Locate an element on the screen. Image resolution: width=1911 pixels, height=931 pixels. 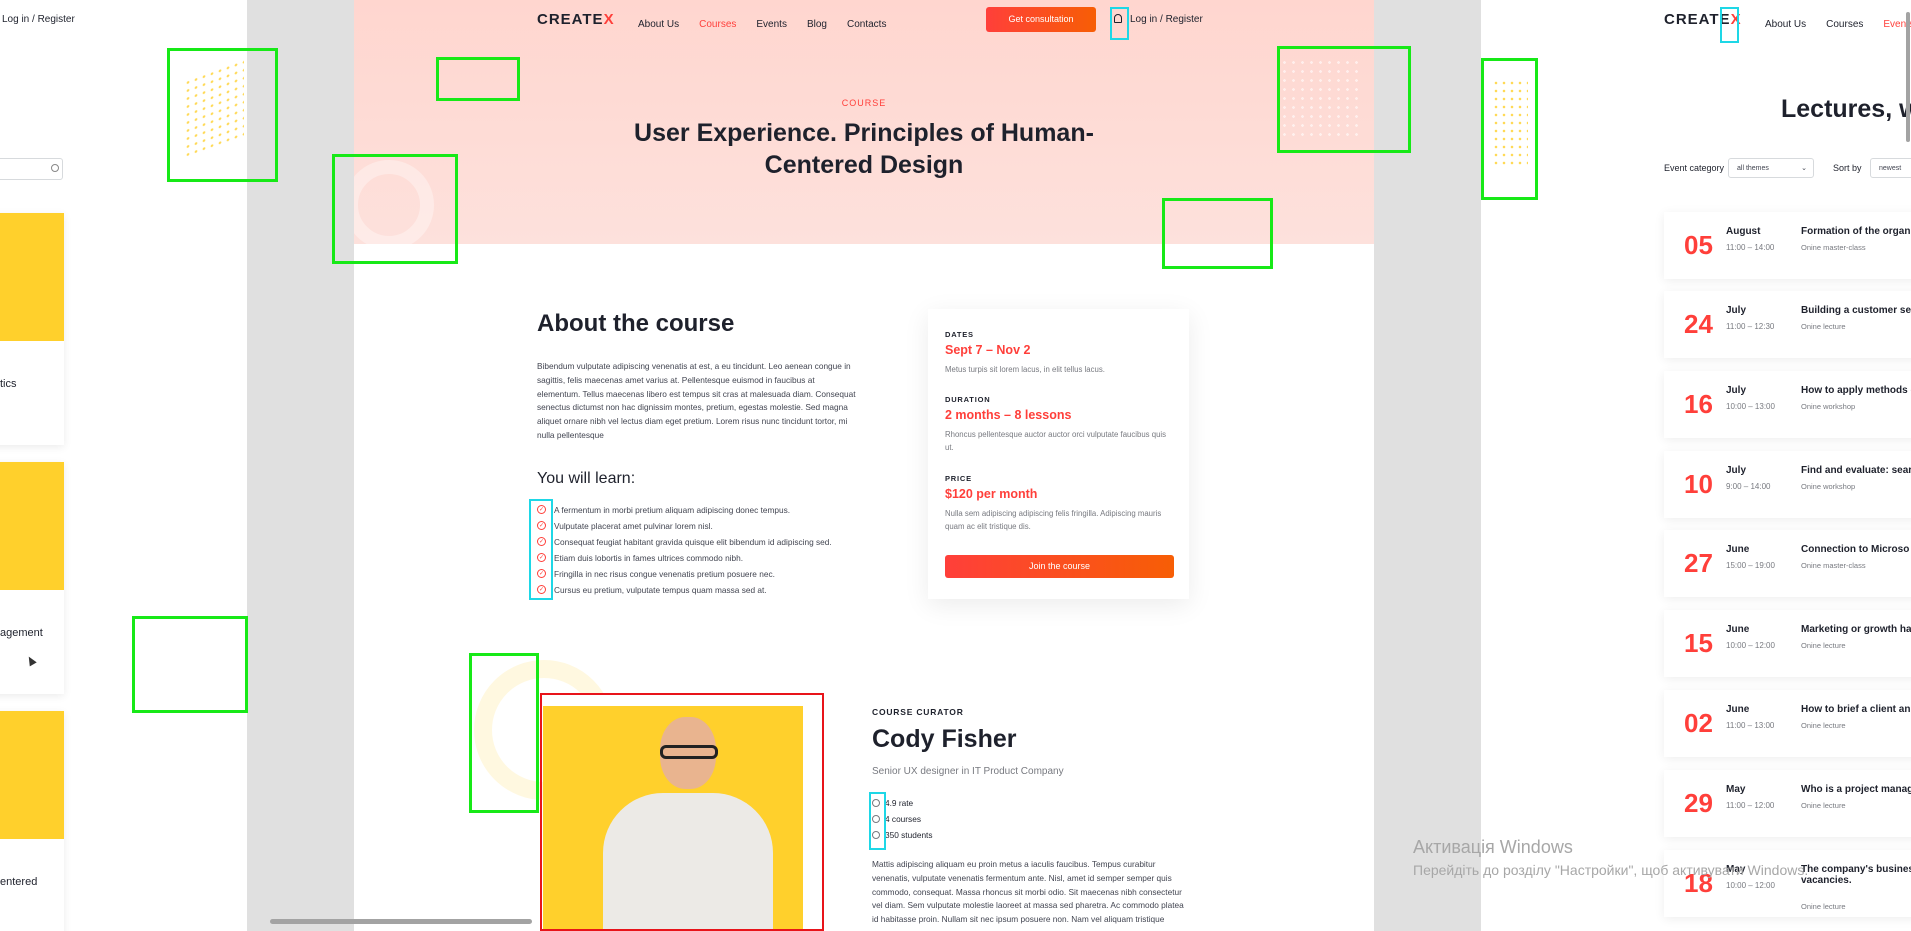
chevron-down-icon: ⌄ is located at coordinates (1804, 168).